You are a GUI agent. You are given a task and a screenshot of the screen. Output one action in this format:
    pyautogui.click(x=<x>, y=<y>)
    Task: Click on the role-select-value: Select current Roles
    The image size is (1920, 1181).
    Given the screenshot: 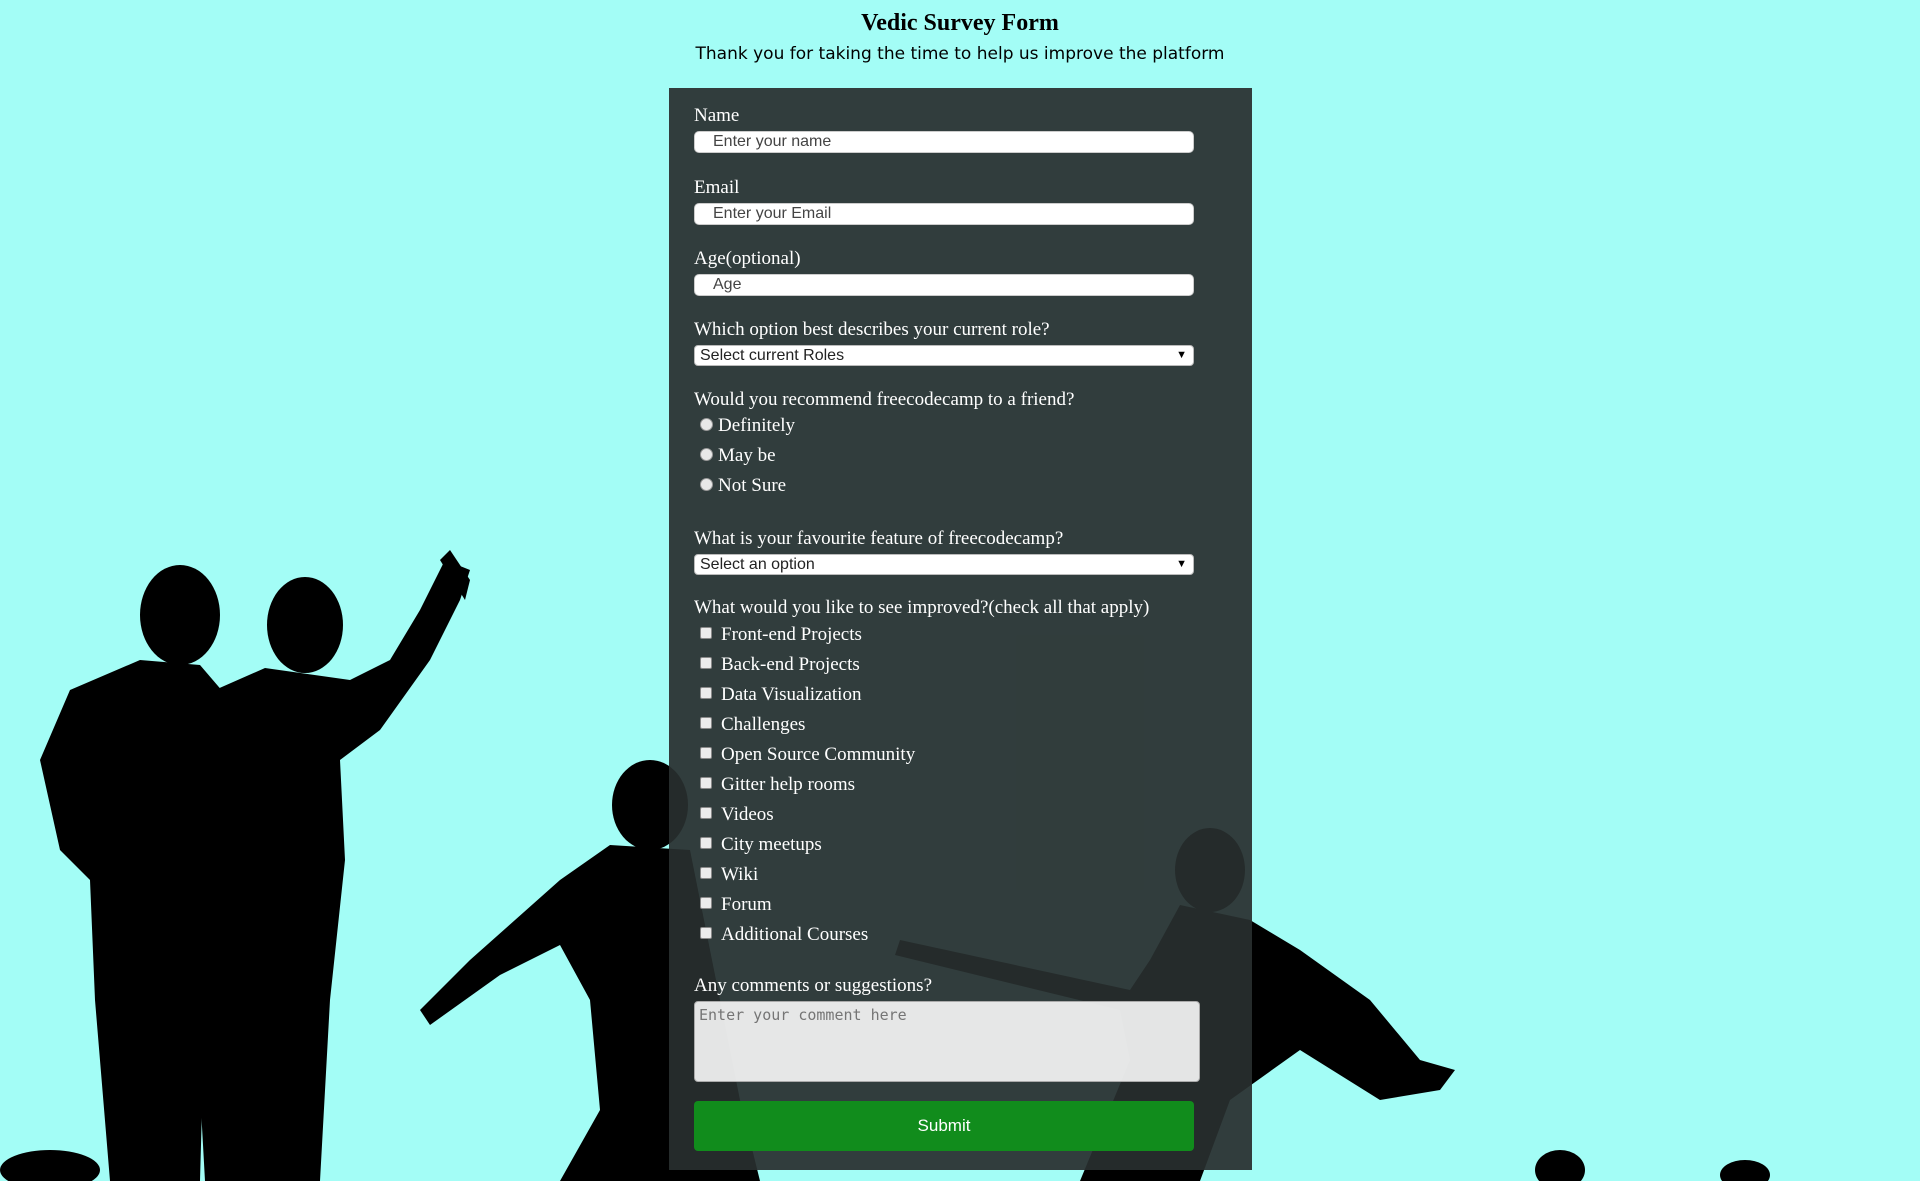 What is the action you would take?
    pyautogui.click(x=772, y=355)
    